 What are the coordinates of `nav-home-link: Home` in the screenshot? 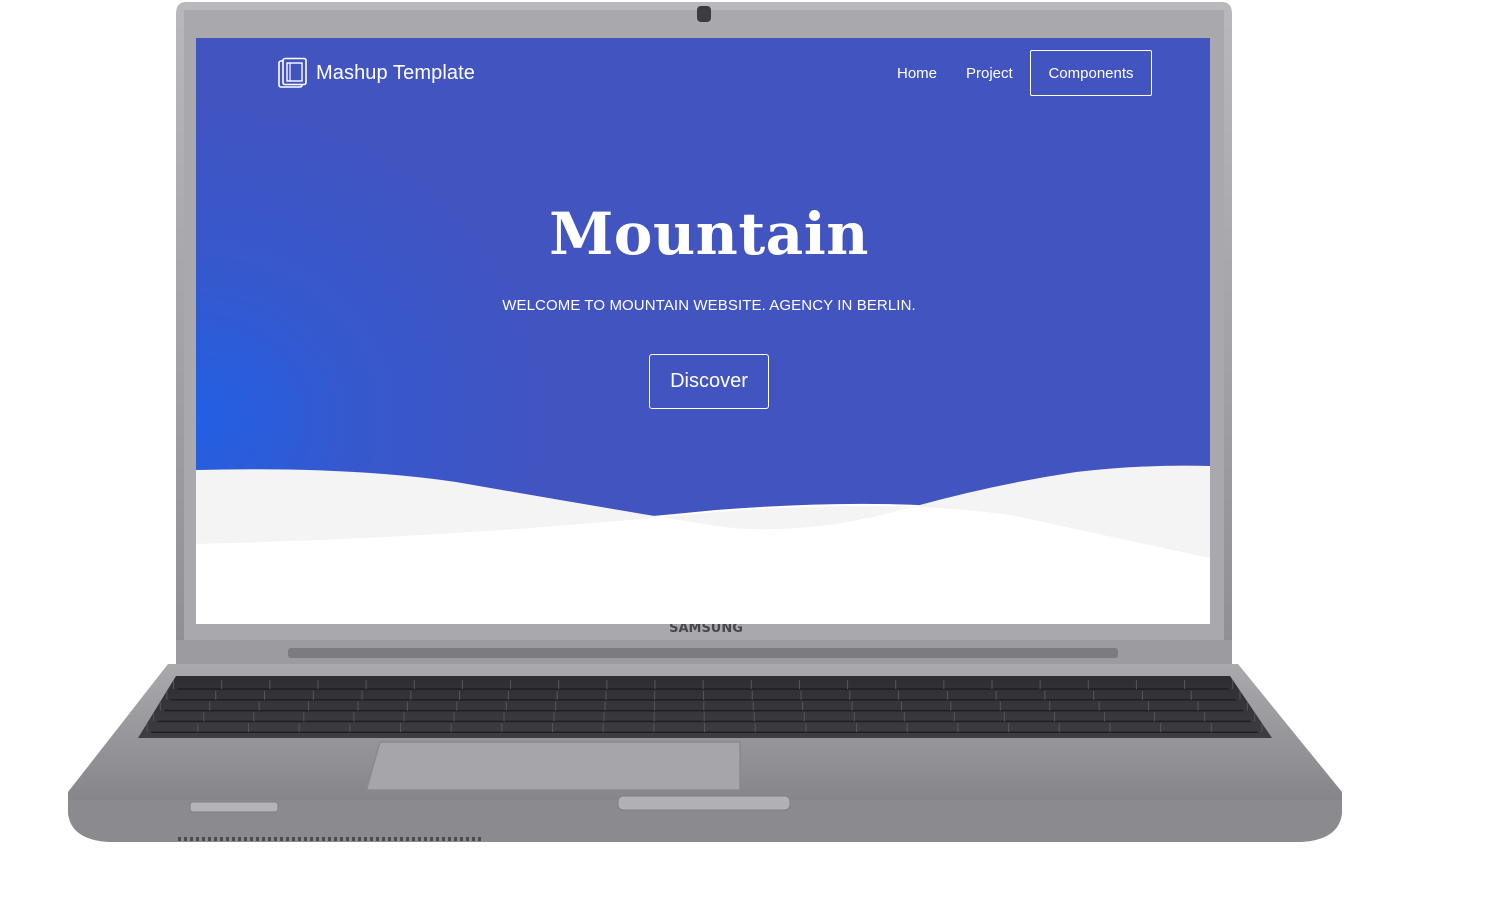 It's located at (917, 73).